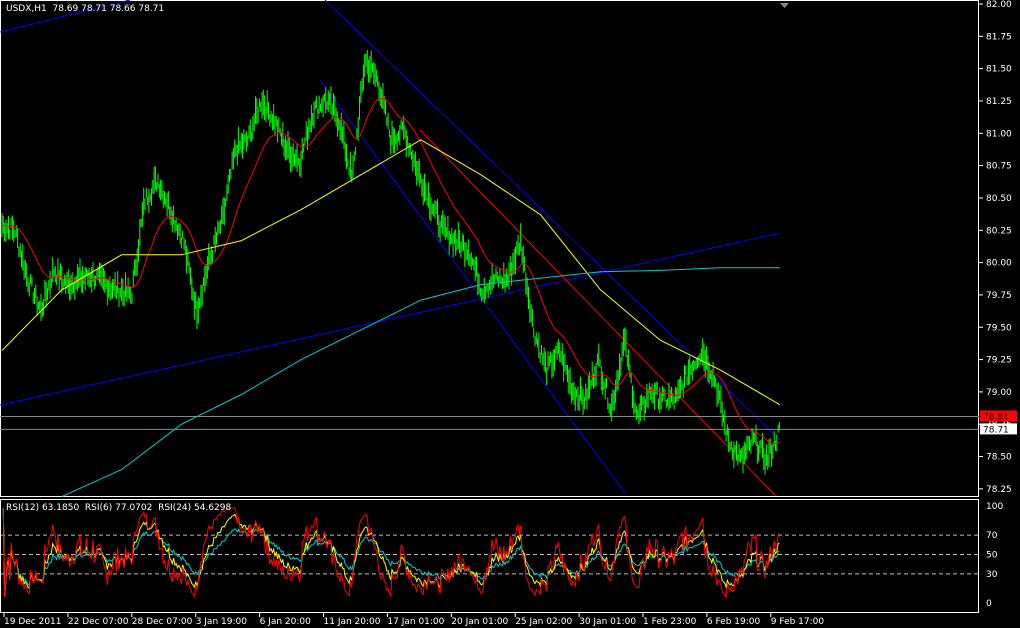 This screenshot has width=1020, height=628. I want to click on price-tick-label: 81.00, so click(999, 134).